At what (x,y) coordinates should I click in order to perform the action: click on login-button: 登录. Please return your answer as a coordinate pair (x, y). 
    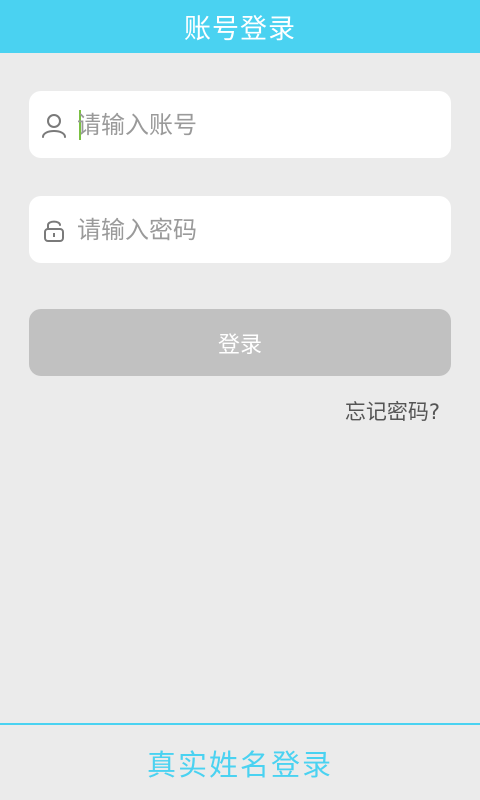
    Looking at the image, I should click on (240, 342).